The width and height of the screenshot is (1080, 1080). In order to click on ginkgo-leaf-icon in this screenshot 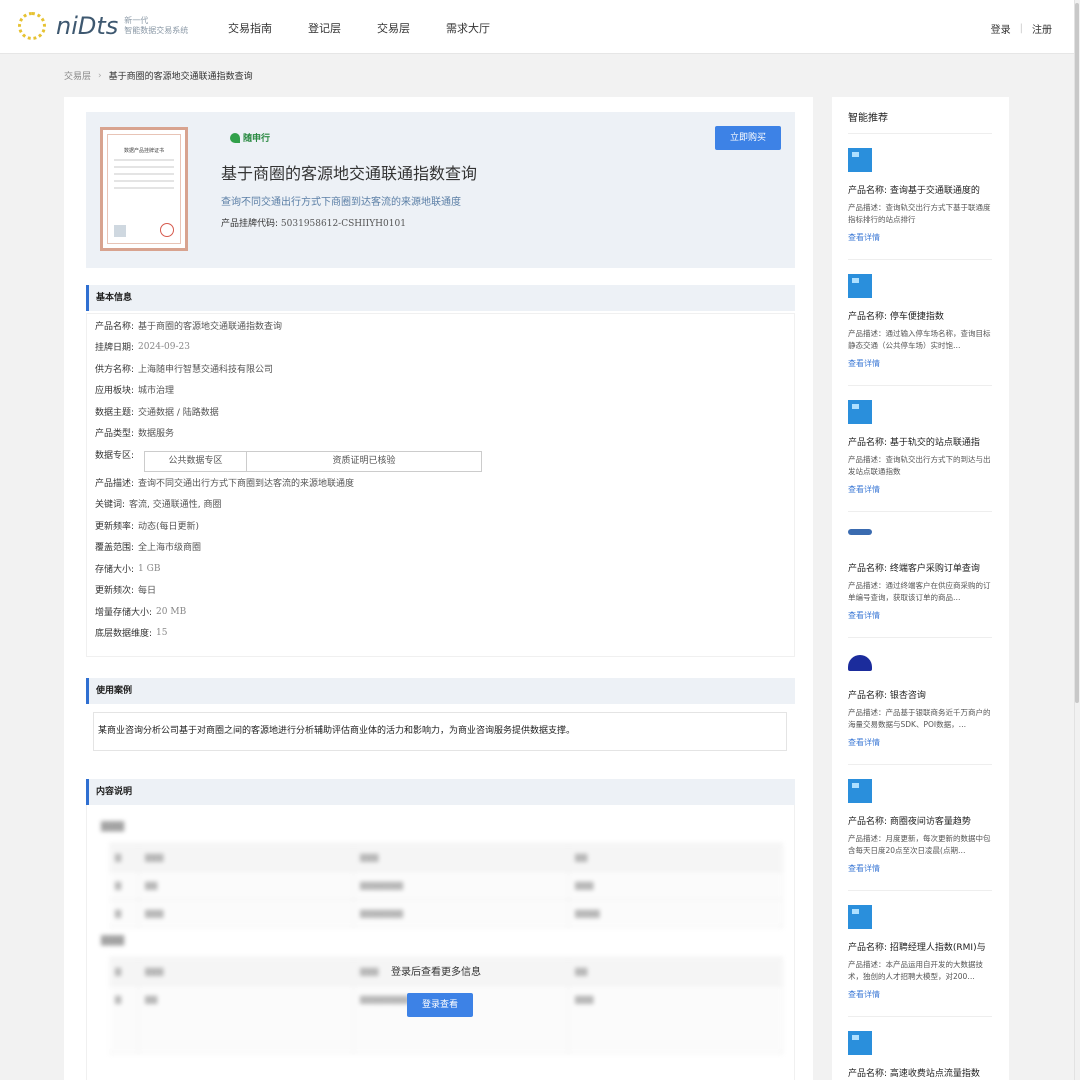, I will do `click(860, 665)`.